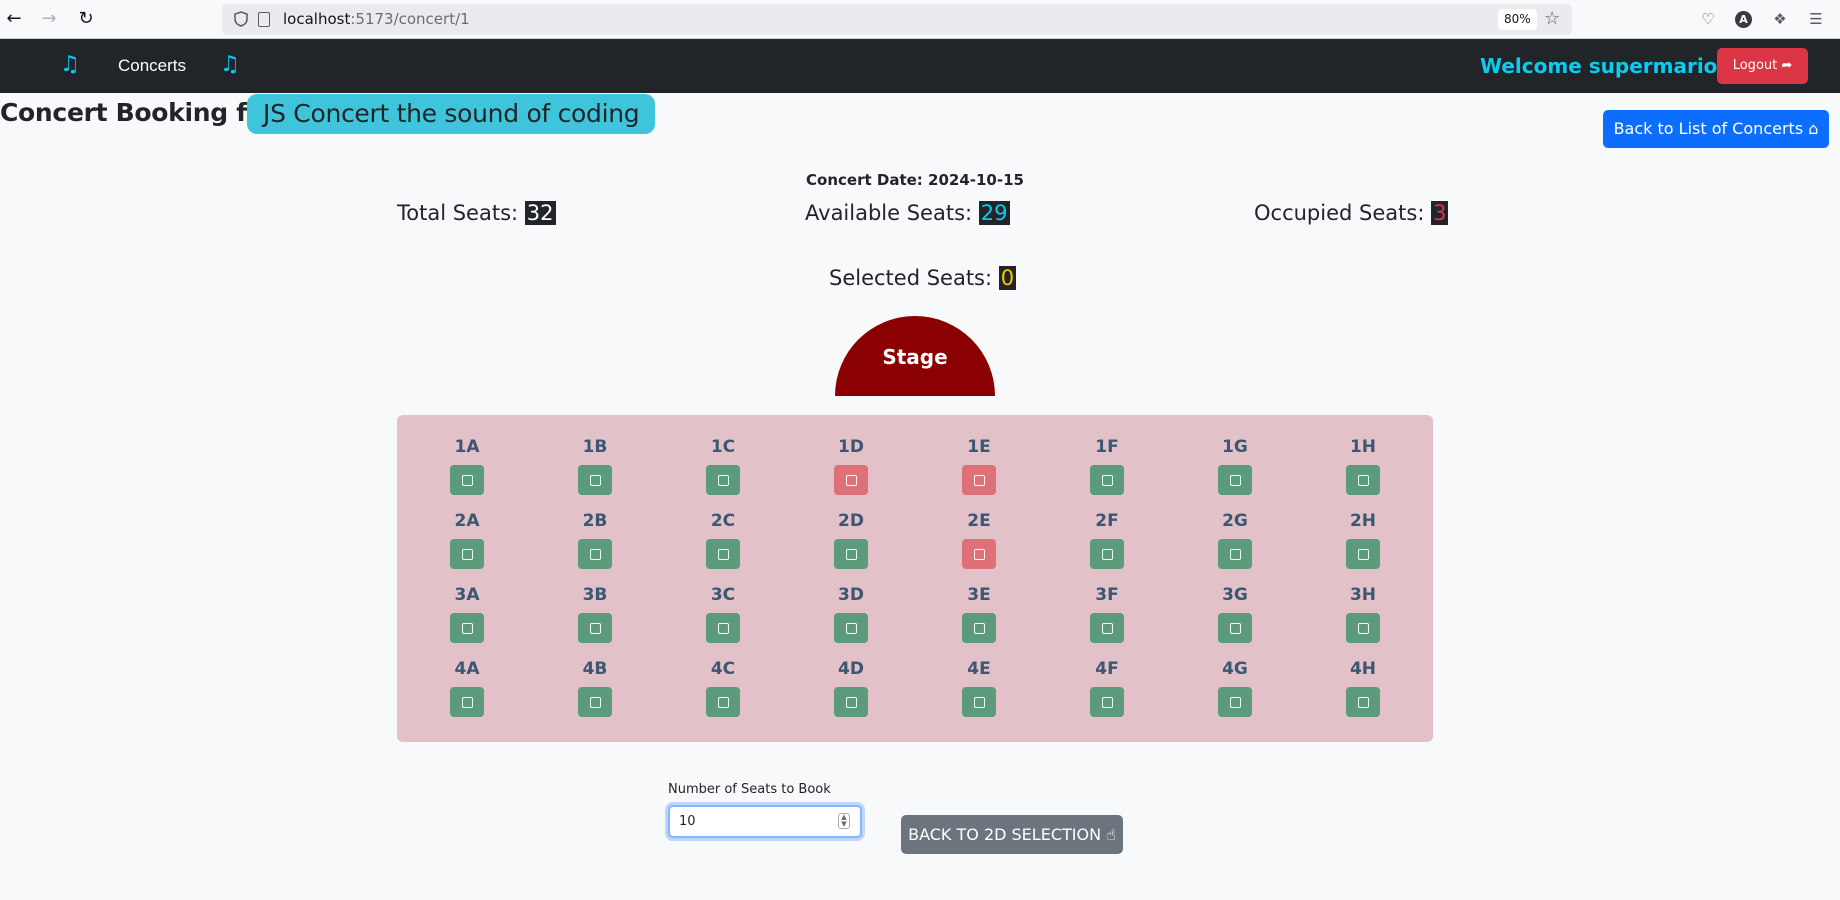  What do you see at coordinates (1708, 19) in the screenshot?
I see `pocket-icon: ♡` at bounding box center [1708, 19].